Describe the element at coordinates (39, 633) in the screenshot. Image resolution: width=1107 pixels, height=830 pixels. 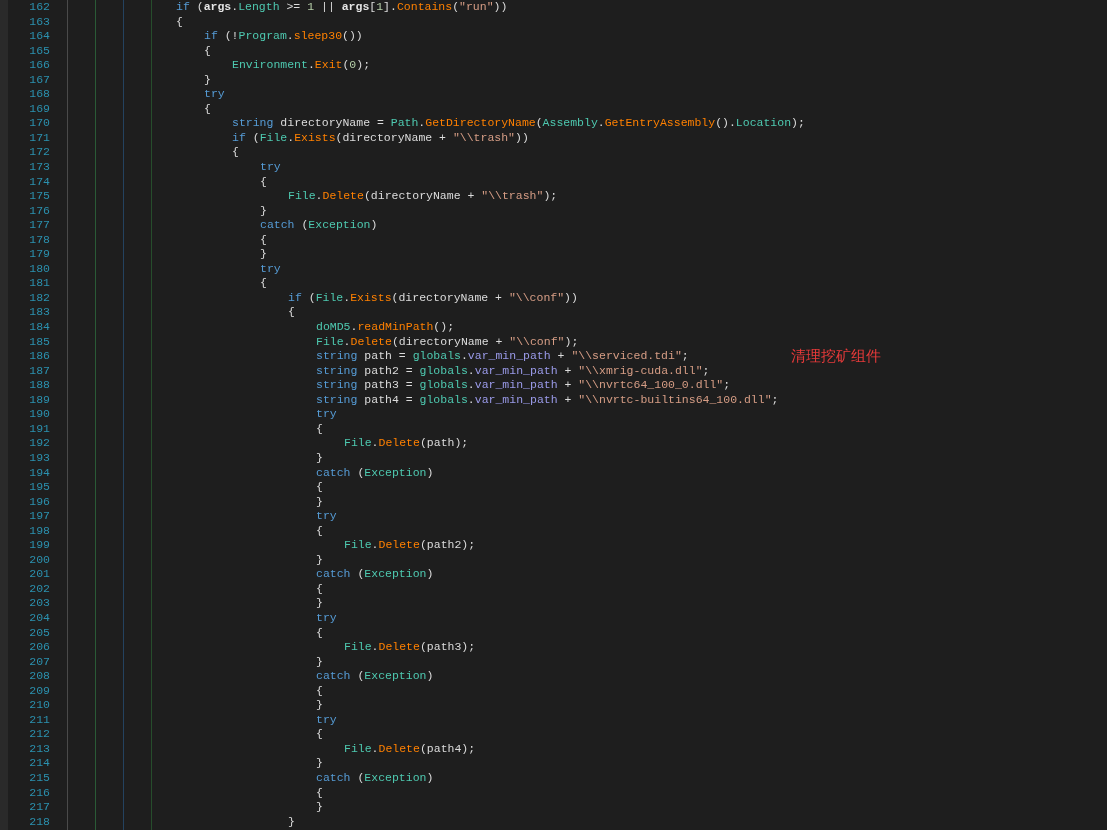
I see `line-number: 205` at that location.